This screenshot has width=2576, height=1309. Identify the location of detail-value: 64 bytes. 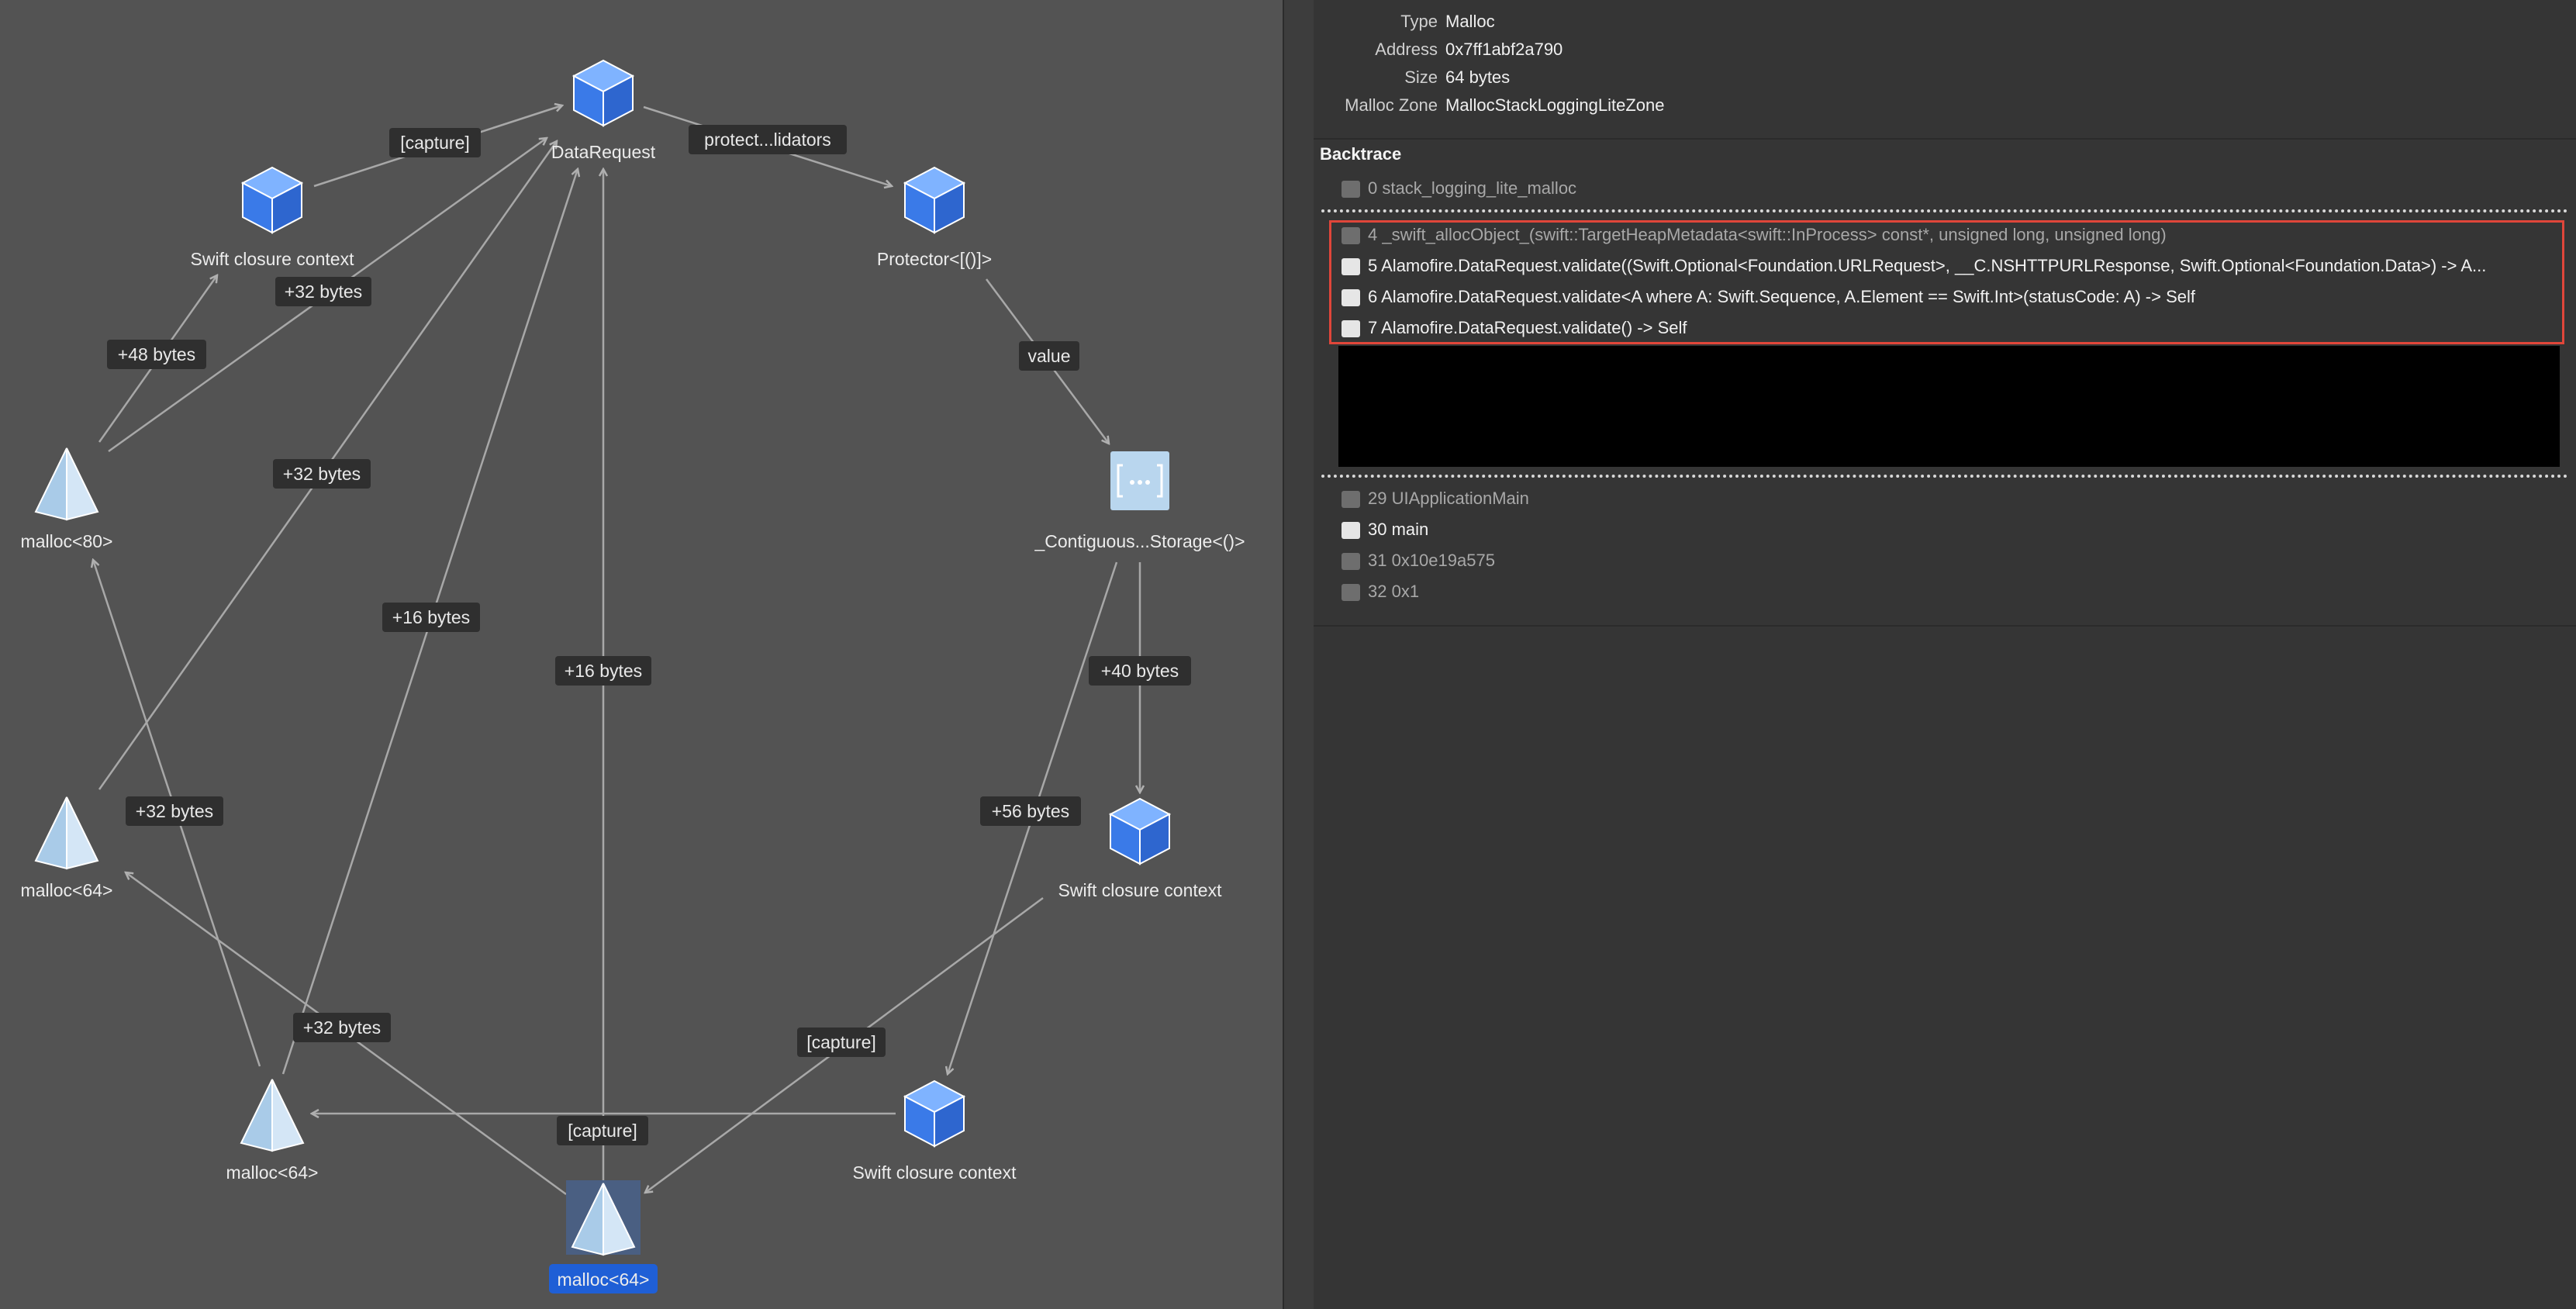
(1478, 77).